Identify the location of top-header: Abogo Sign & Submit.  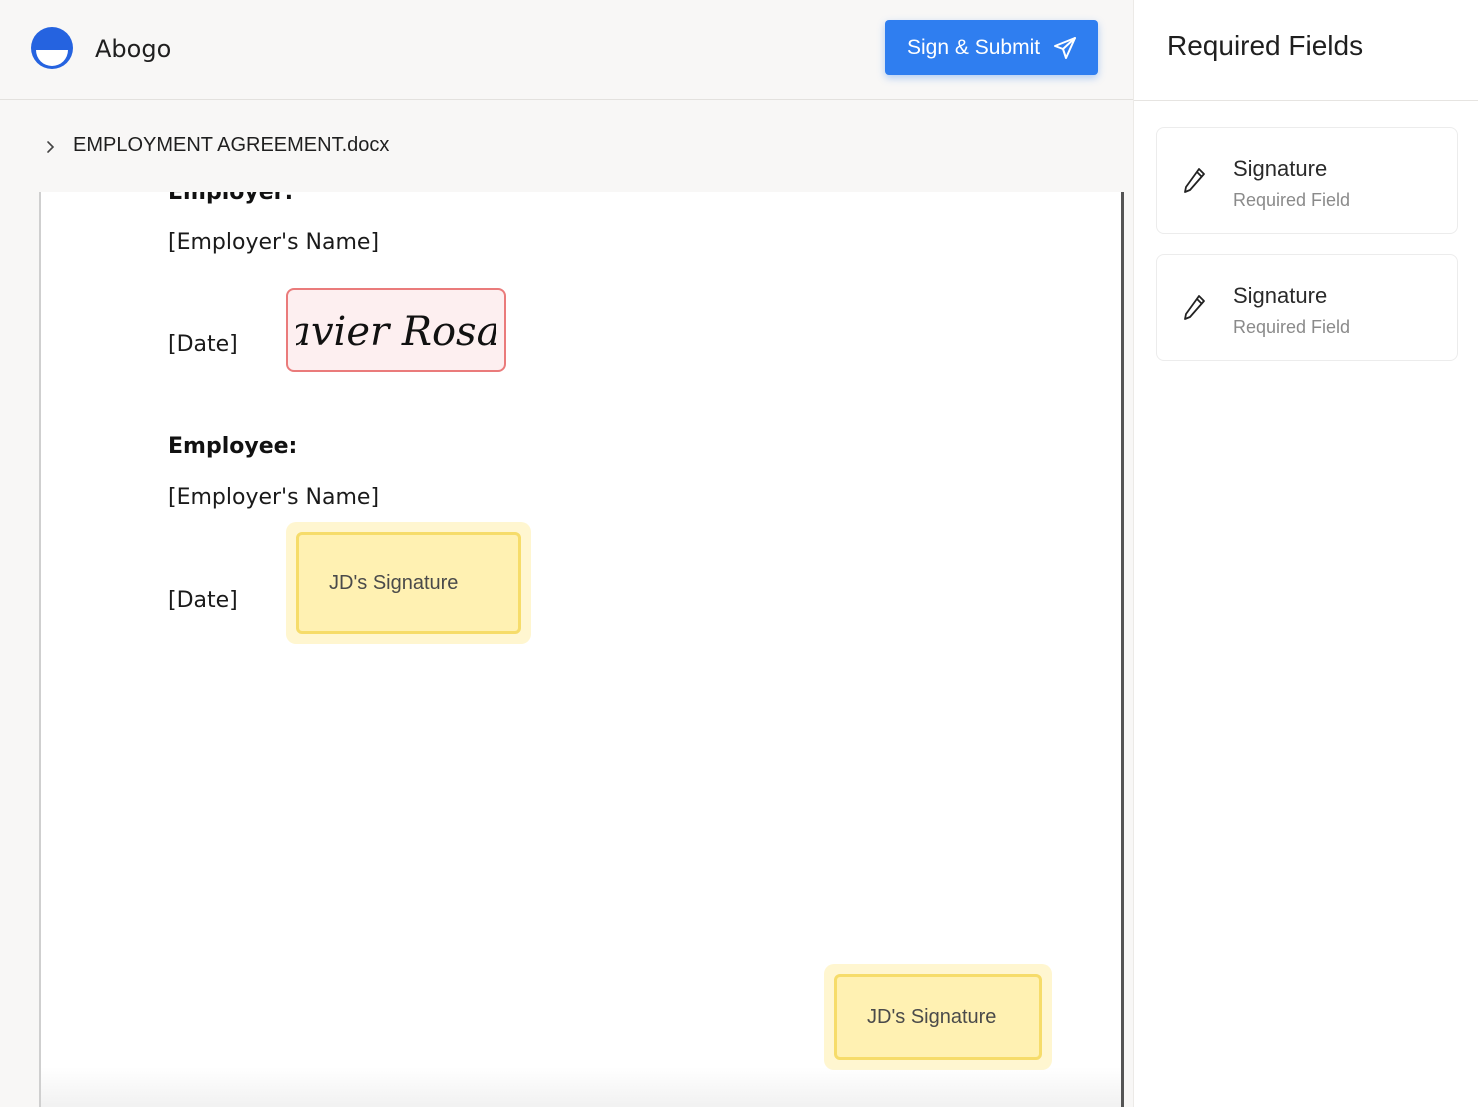
(566, 50).